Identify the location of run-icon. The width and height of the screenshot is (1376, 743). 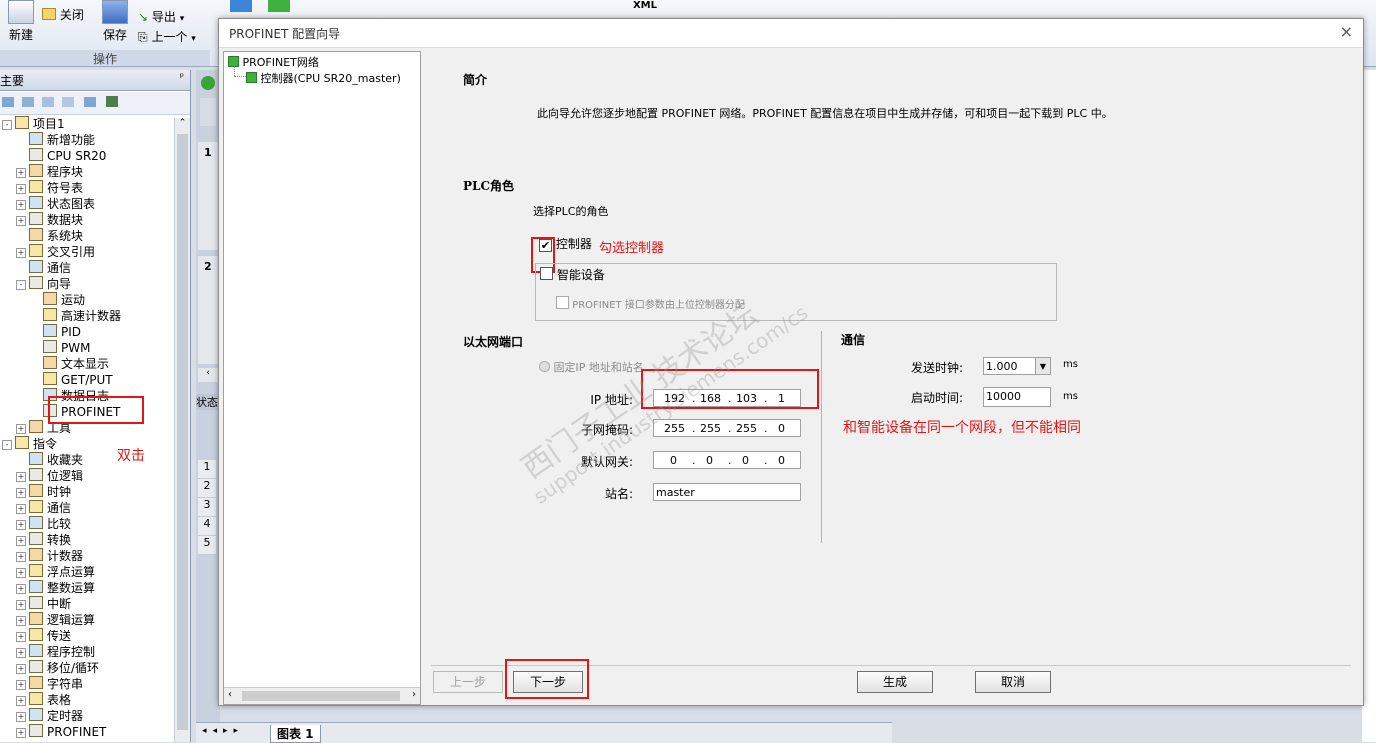
(208, 83).